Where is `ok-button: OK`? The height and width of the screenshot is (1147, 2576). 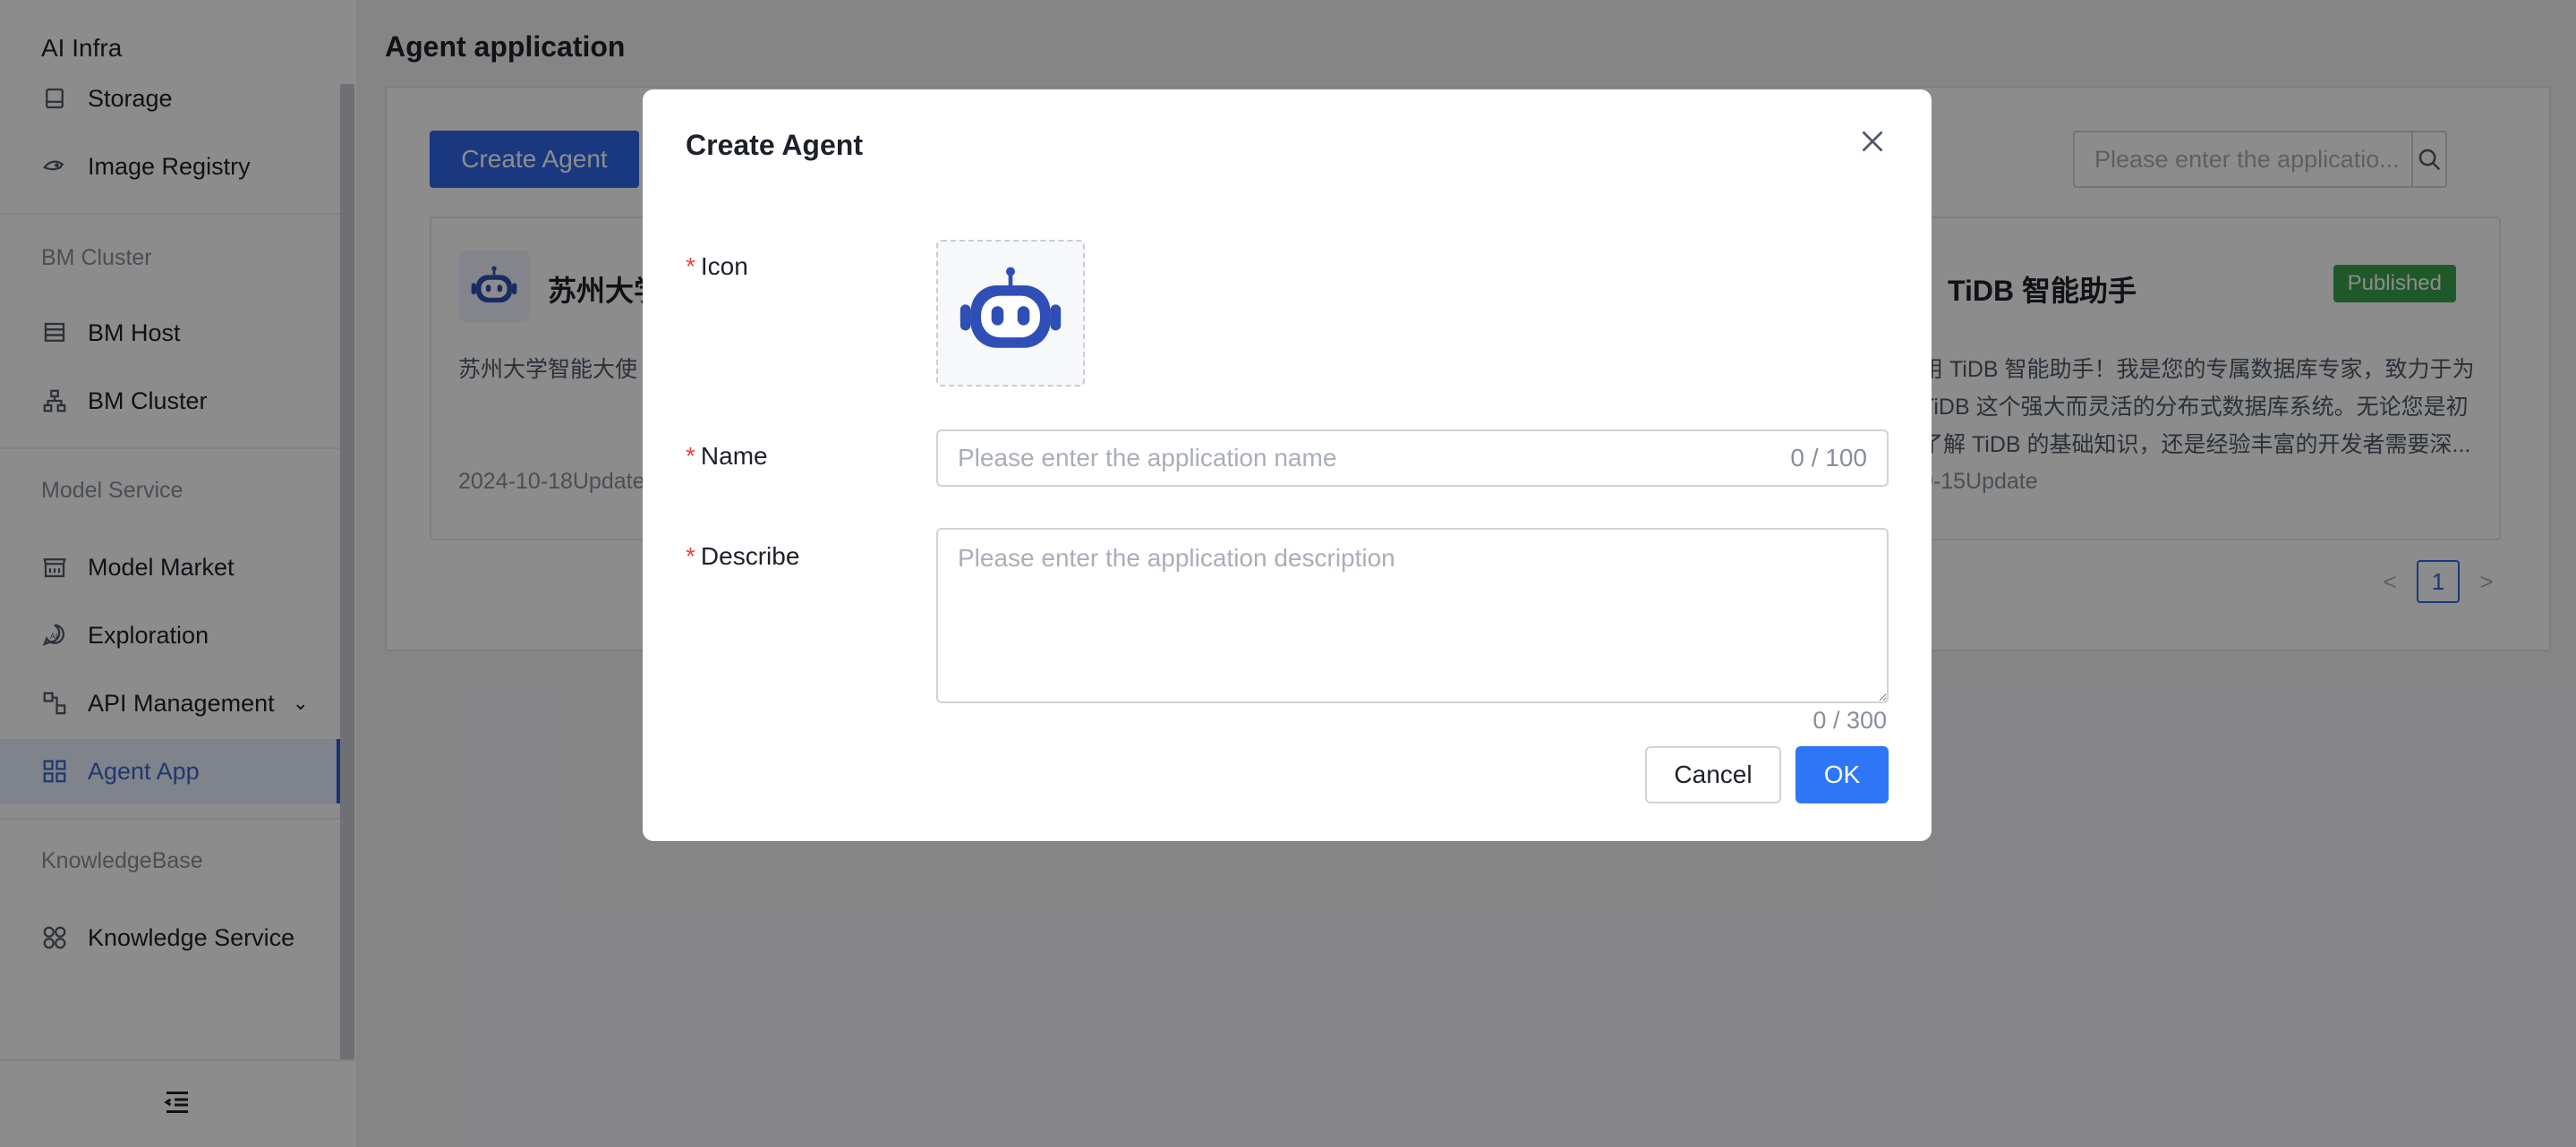 ok-button: OK is located at coordinates (1842, 774).